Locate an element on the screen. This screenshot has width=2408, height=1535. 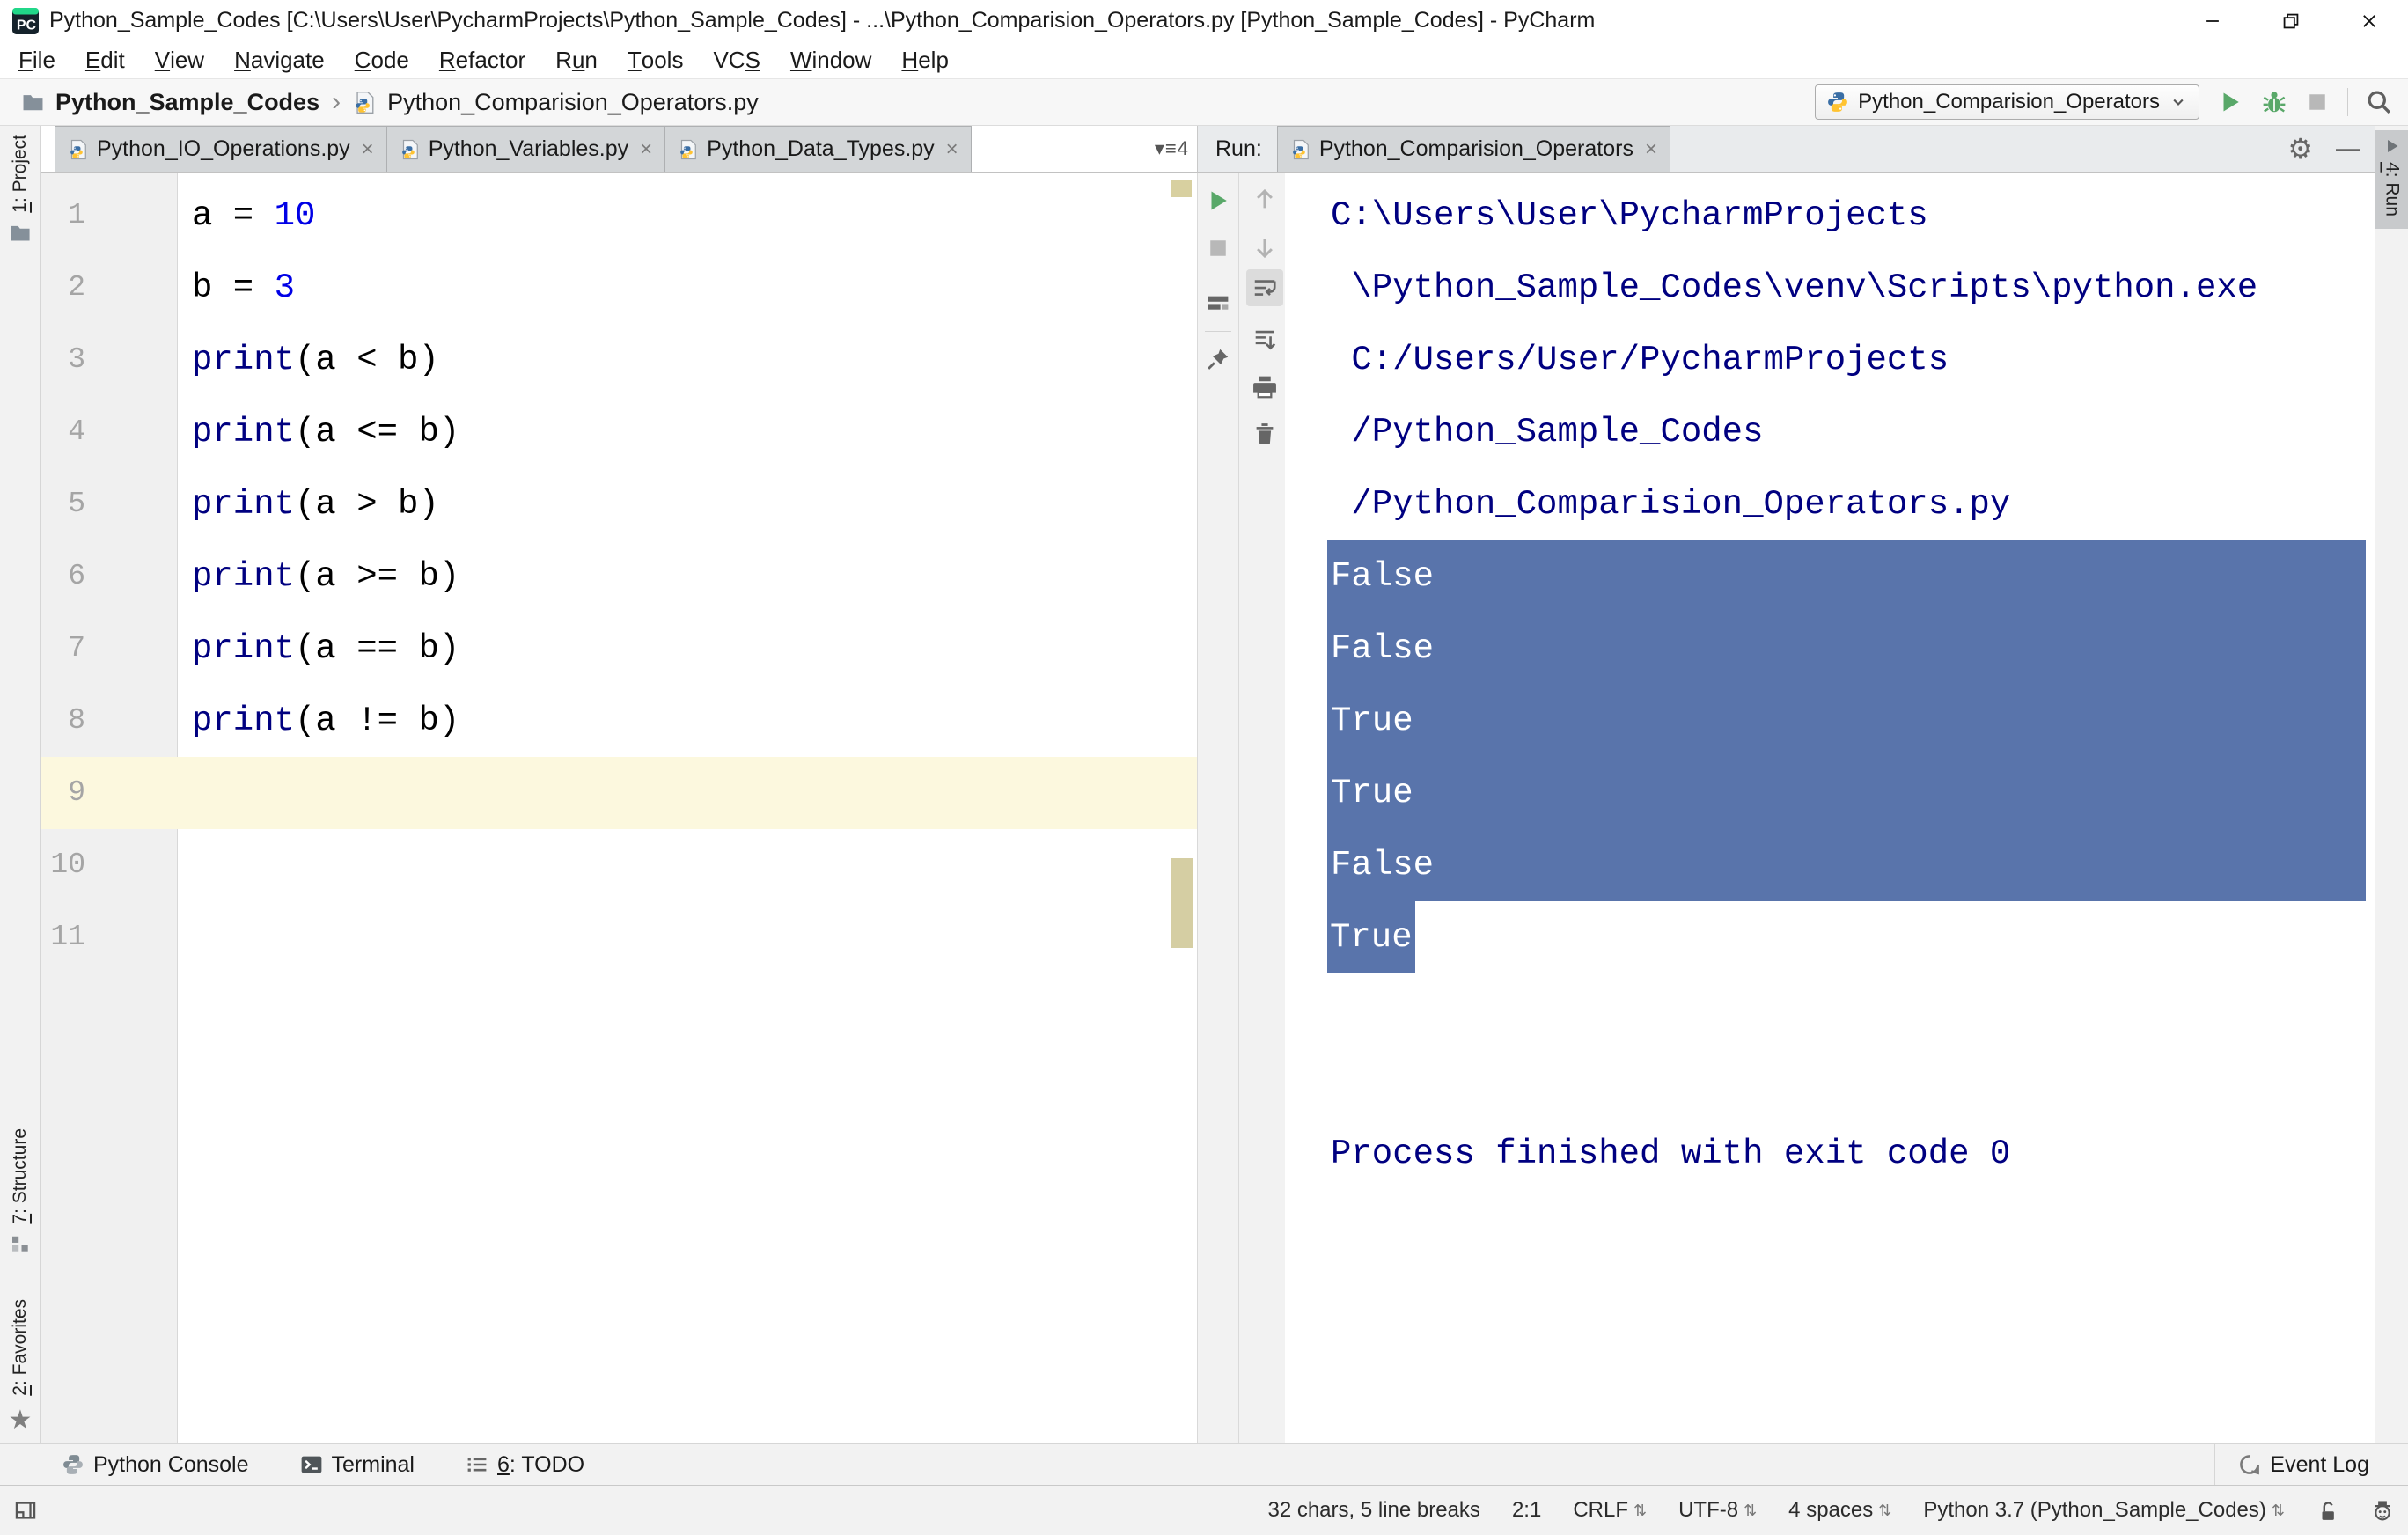
menu-navigate: Navigate is located at coordinates (279, 59).